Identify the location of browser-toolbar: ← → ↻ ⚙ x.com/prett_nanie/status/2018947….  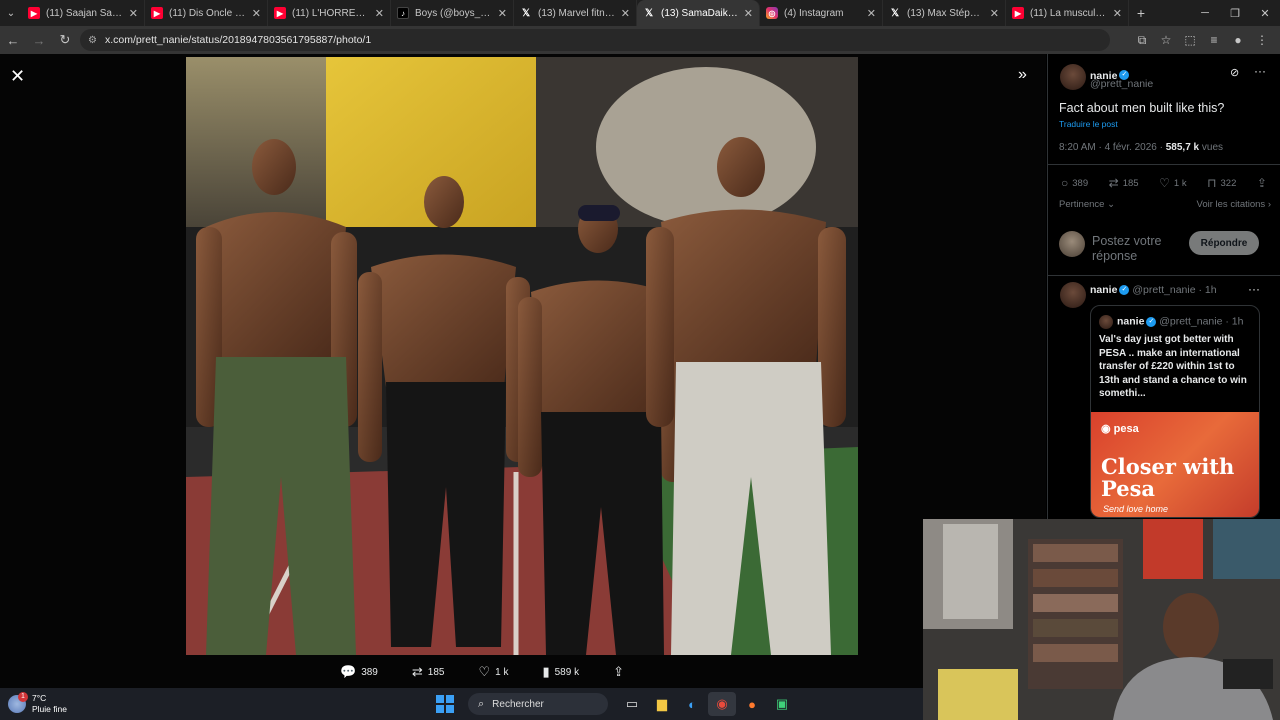
(640, 40).